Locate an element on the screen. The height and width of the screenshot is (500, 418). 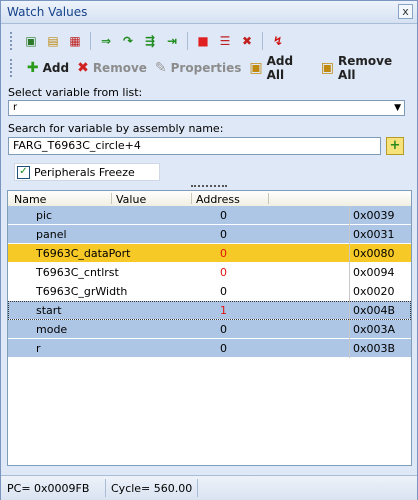
plus-icon: + is located at coordinates (395, 145).